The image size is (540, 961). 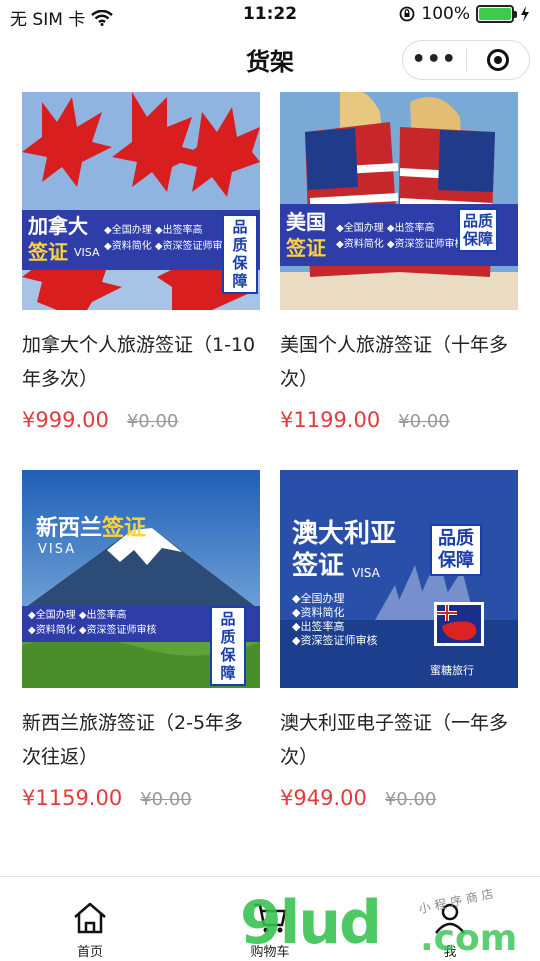 I want to click on product-price: ¥949.00, so click(x=323, y=798).